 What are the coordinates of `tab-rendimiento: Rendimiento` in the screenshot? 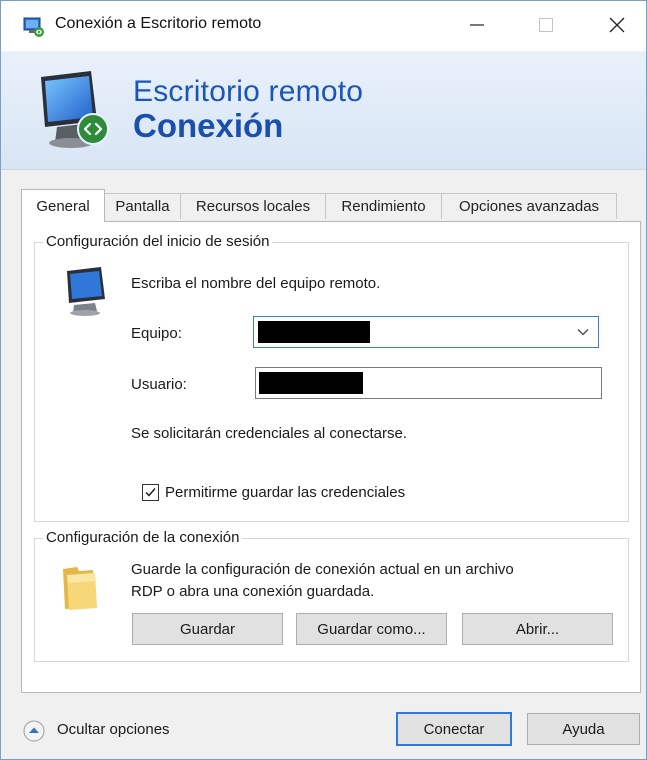 It's located at (383, 206).